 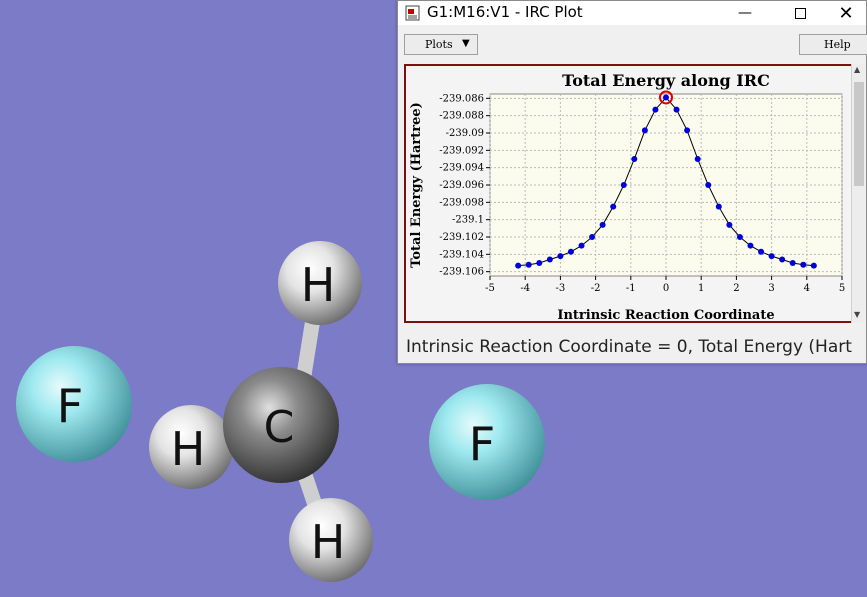 I want to click on plots-label: Plots, so click(x=439, y=44).